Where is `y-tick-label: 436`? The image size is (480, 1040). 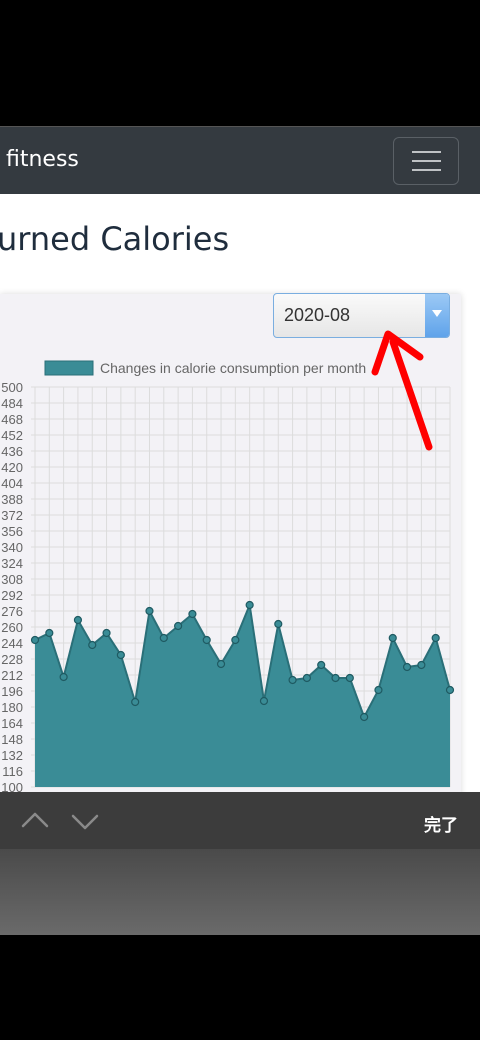
y-tick-label: 436 is located at coordinates (12, 451).